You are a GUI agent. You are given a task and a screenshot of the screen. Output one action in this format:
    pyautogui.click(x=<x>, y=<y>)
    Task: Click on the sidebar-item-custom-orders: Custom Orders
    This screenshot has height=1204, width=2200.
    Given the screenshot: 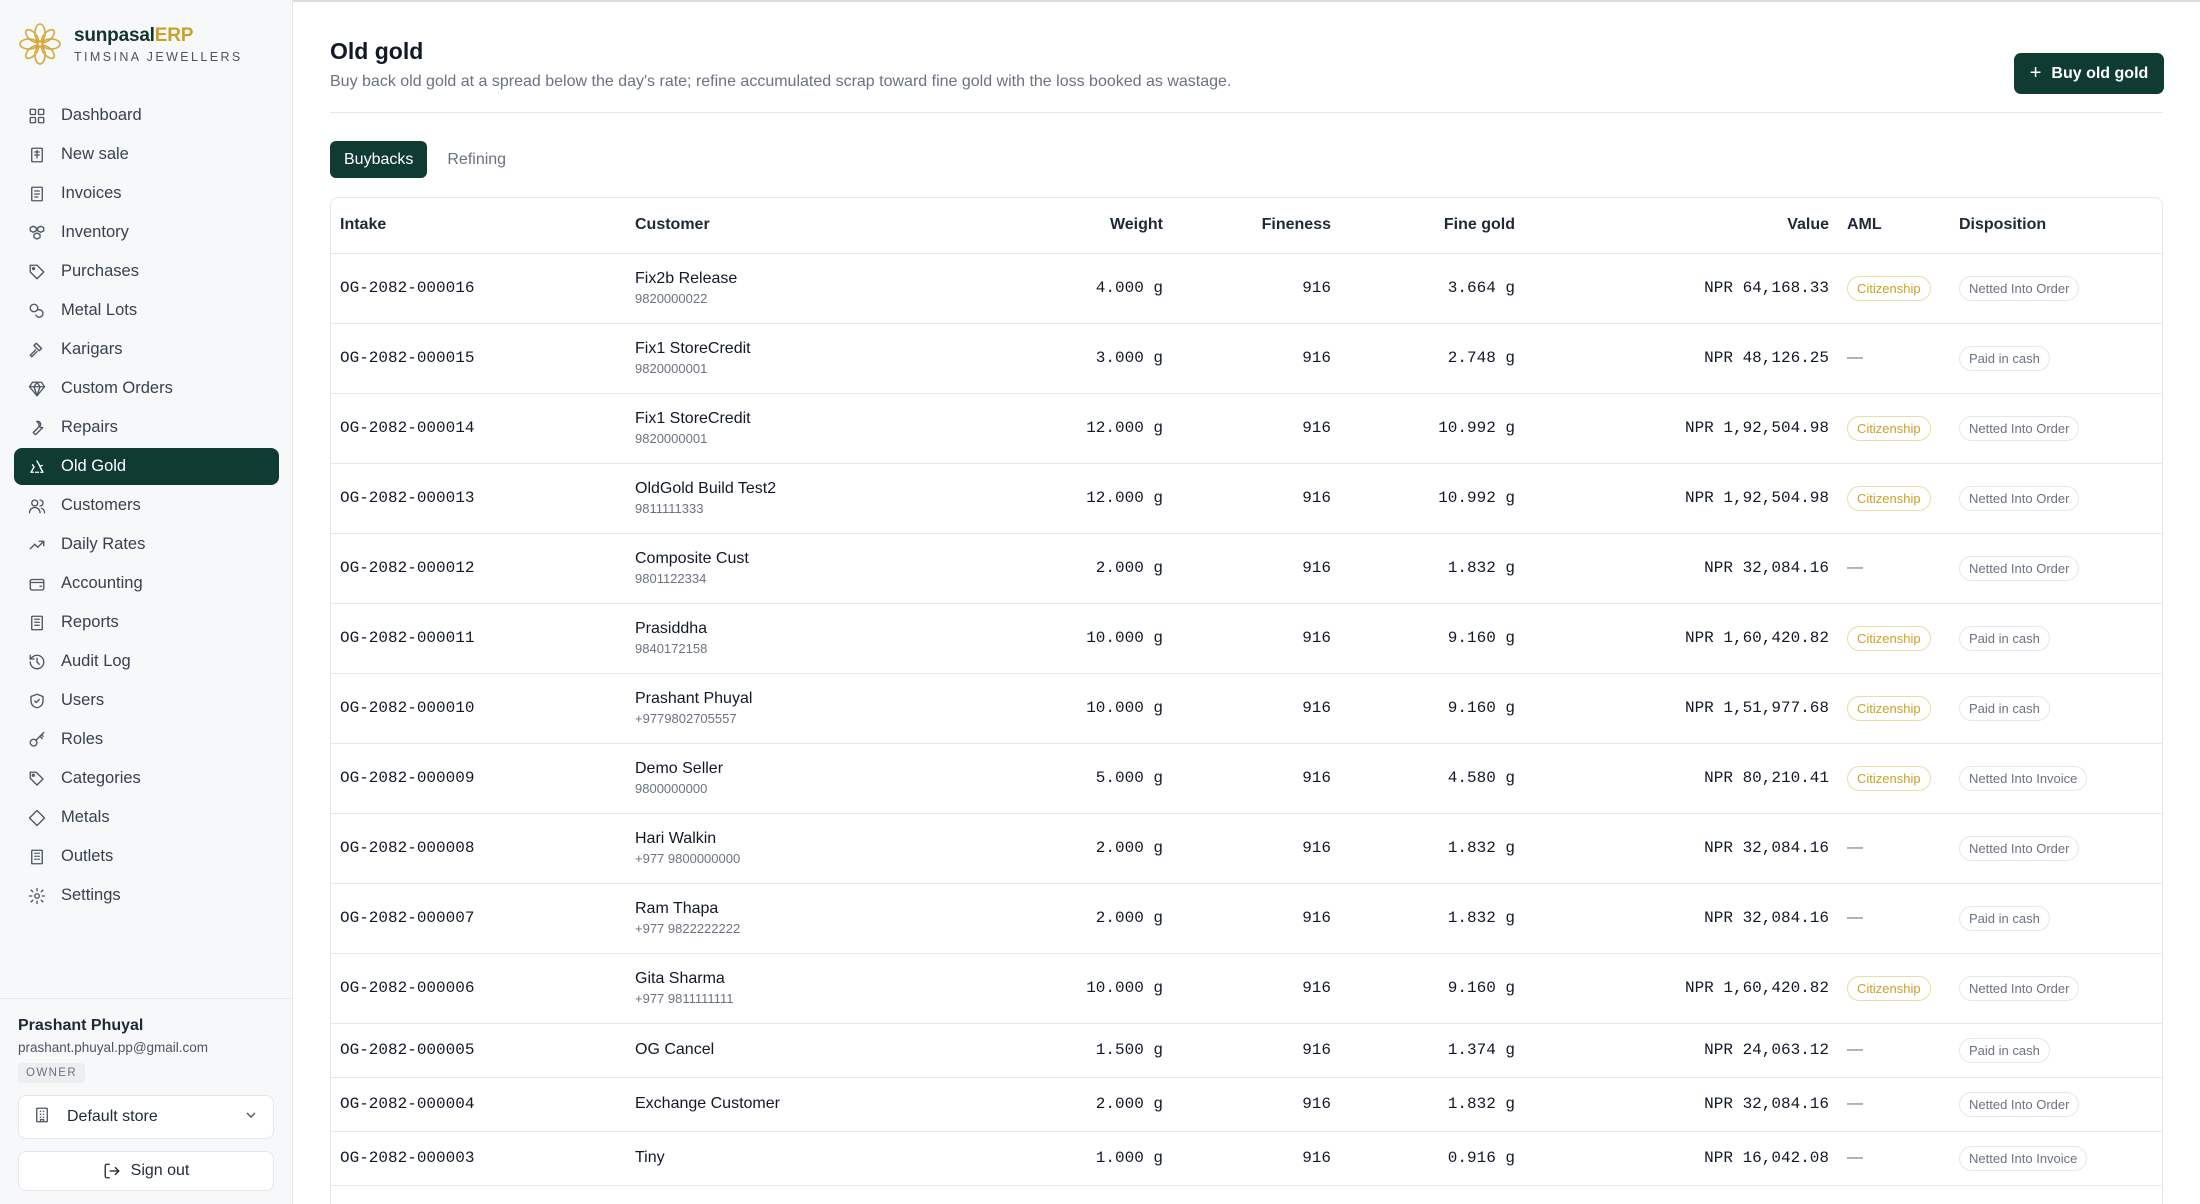 What is the action you would take?
    pyautogui.click(x=146, y=388)
    